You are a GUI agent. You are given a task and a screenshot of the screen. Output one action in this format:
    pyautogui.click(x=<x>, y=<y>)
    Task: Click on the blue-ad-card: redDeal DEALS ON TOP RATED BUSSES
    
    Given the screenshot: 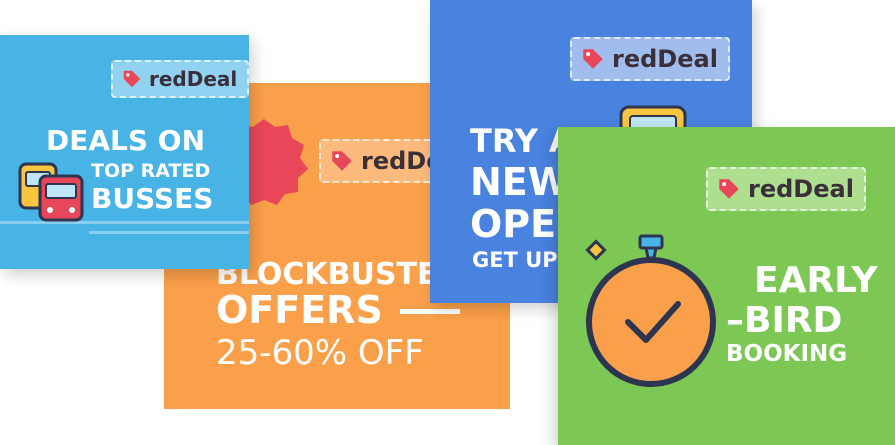 What is the action you would take?
    pyautogui.click(x=124, y=152)
    